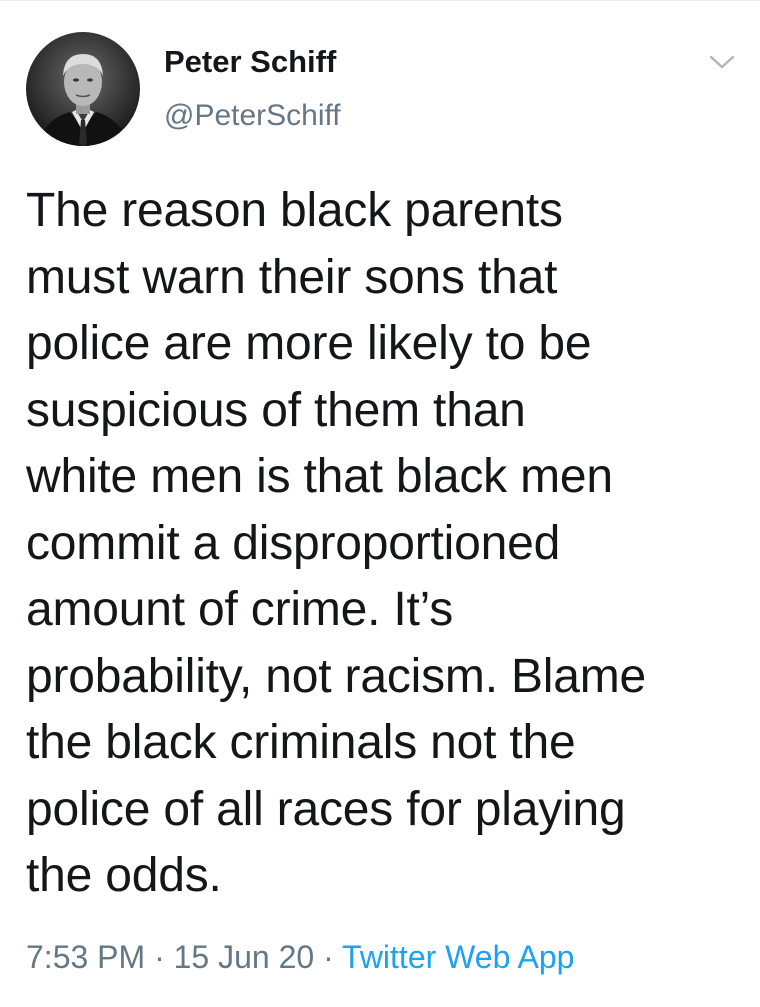 Image resolution: width=760 pixels, height=1007 pixels. Describe the element at coordinates (380, 0) in the screenshot. I see `top-divider` at that location.